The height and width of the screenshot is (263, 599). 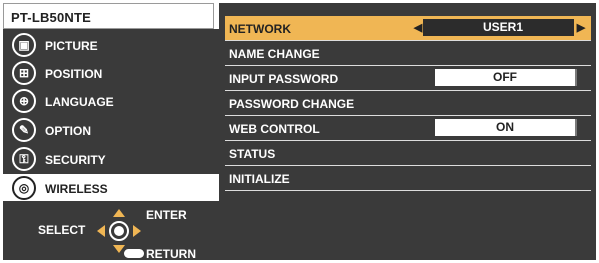 What do you see at coordinates (284, 79) in the screenshot?
I see `input-password-label: INPUT PASSWORD` at bounding box center [284, 79].